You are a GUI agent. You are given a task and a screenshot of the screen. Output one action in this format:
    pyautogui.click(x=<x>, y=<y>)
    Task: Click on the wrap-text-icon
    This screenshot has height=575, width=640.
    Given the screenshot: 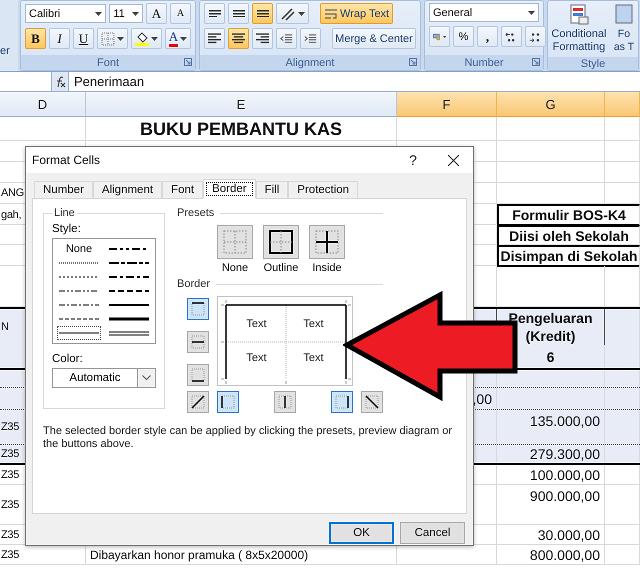 What is the action you would take?
    pyautogui.click(x=331, y=14)
    